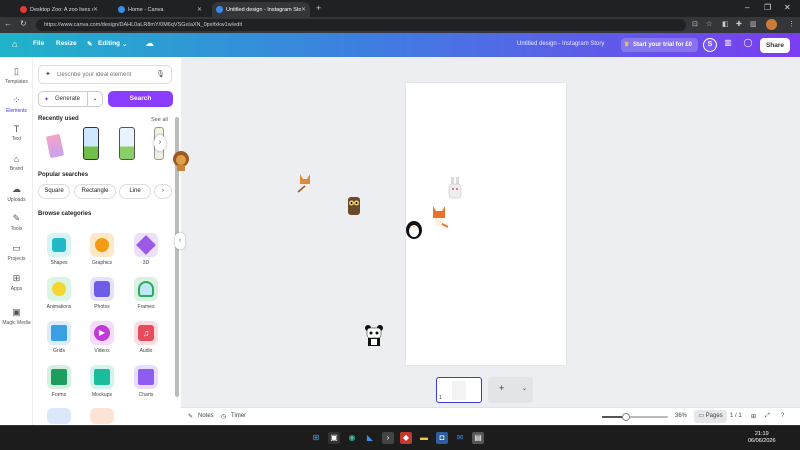 The width and height of the screenshot is (800, 450). I want to click on collapse-panel-icon: ‹, so click(180, 241).